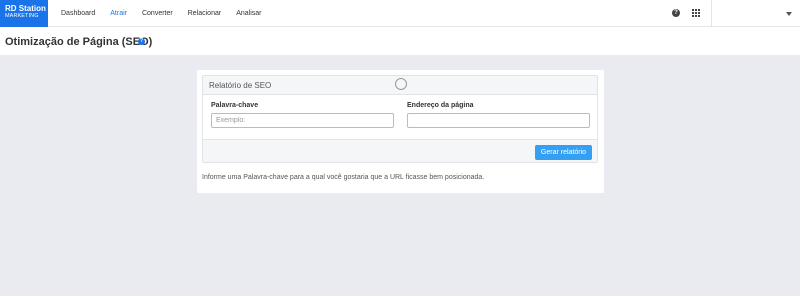 The image size is (800, 296). I want to click on loading-spinner-icon, so click(401, 84).